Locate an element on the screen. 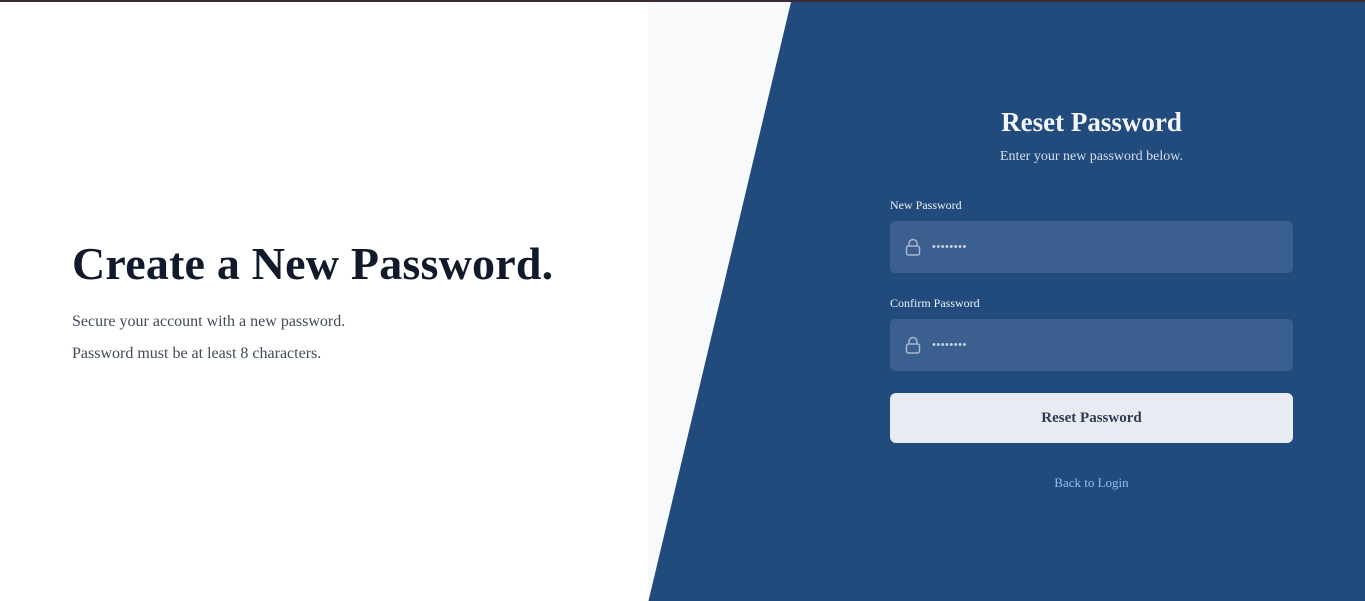 This screenshot has height=601, width=1365. confirm-password-input is located at coordinates (1107, 345).